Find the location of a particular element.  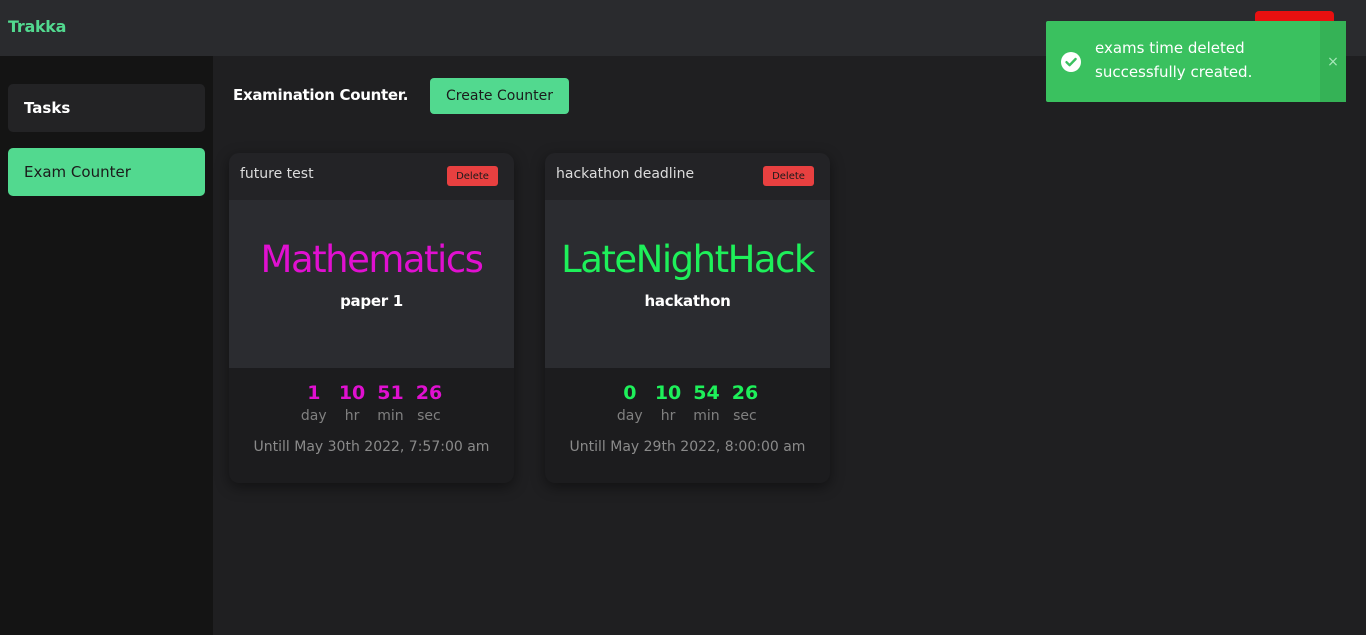

toast-close-button: × is located at coordinates (1333, 61).